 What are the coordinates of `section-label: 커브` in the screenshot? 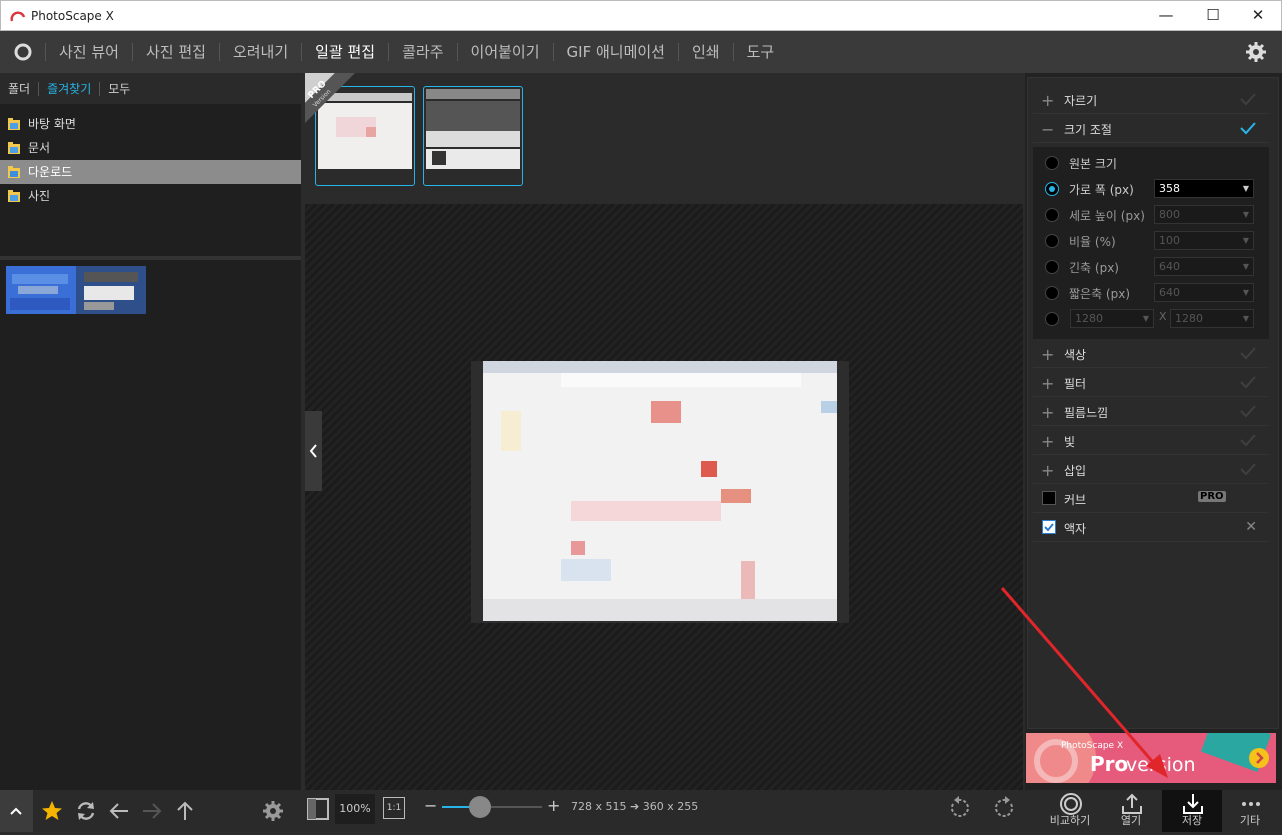 It's located at (1075, 500).